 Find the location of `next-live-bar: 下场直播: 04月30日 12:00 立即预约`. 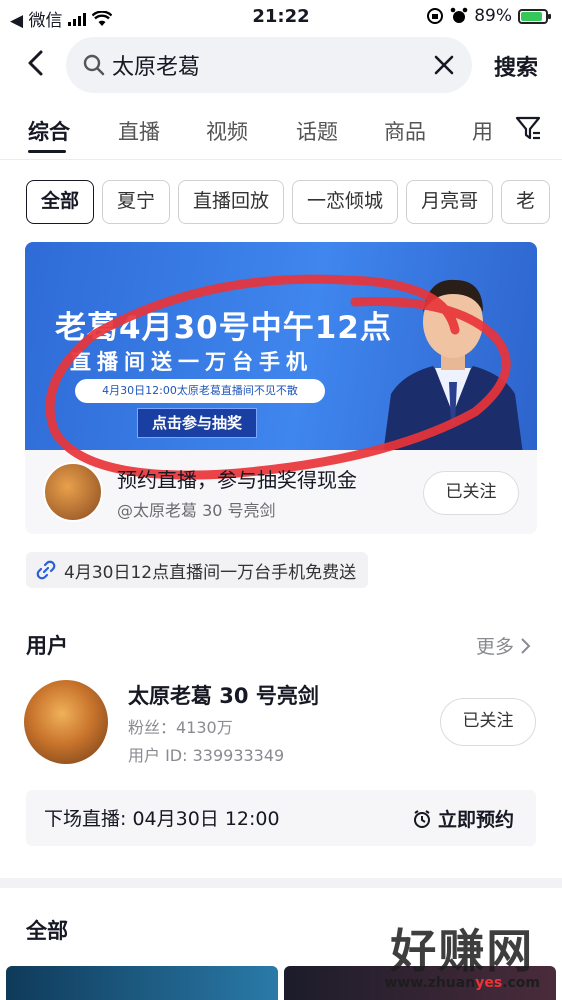

next-live-bar: 下场直播: 04月30日 12:00 立即预约 is located at coordinates (281, 818).